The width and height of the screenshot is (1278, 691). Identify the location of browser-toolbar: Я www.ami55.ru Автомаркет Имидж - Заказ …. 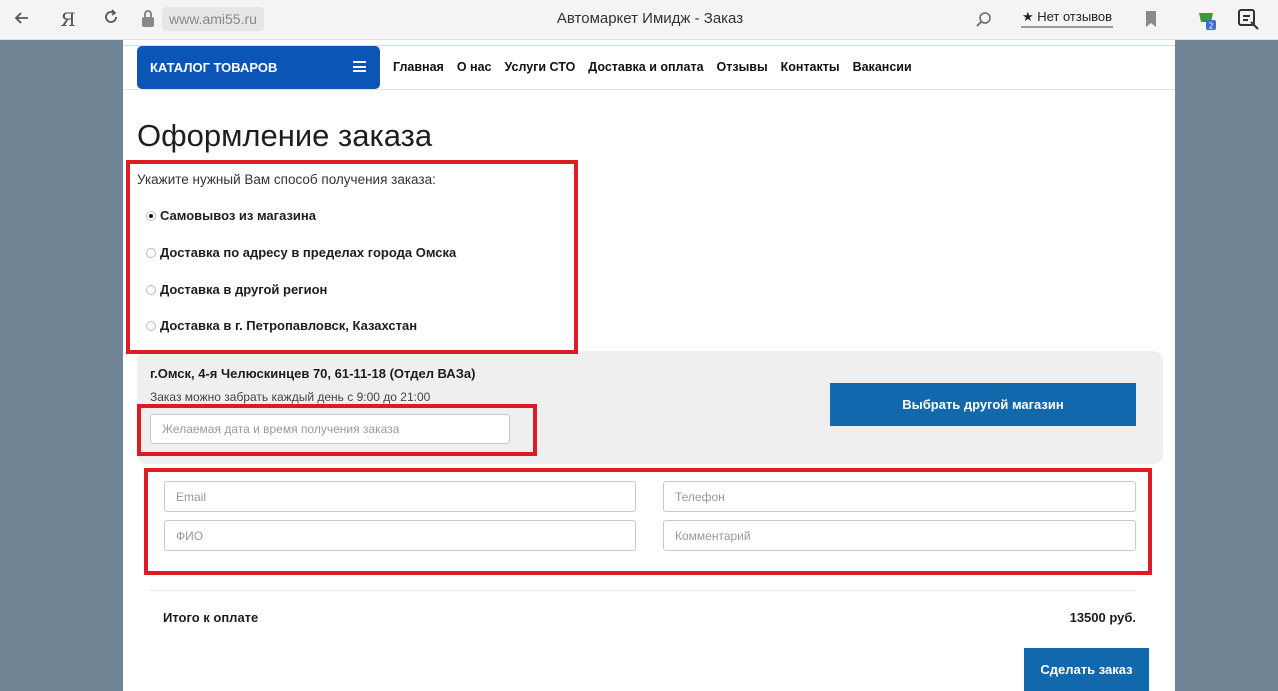
(639, 20).